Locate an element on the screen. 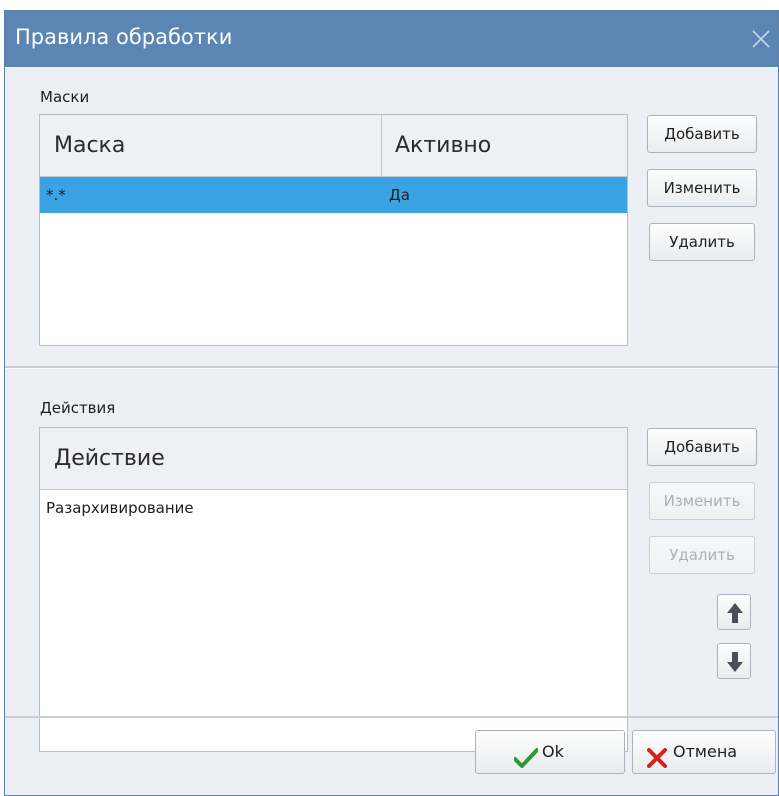 This screenshot has width=779, height=796. table-row: Разархивирование is located at coordinates (333, 508).